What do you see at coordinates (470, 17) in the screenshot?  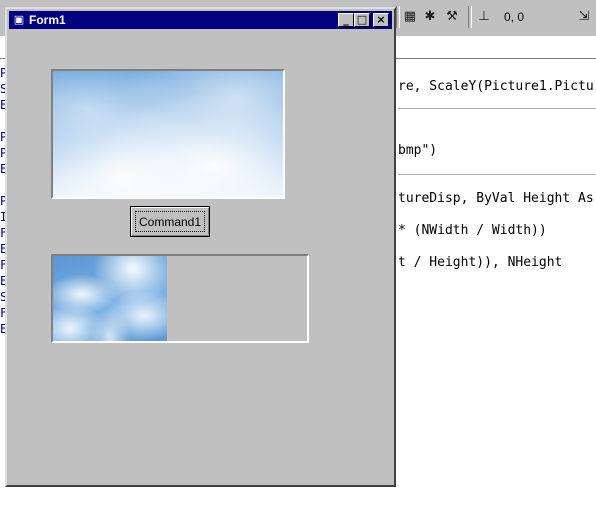 I see `toolbar-separator` at bounding box center [470, 17].